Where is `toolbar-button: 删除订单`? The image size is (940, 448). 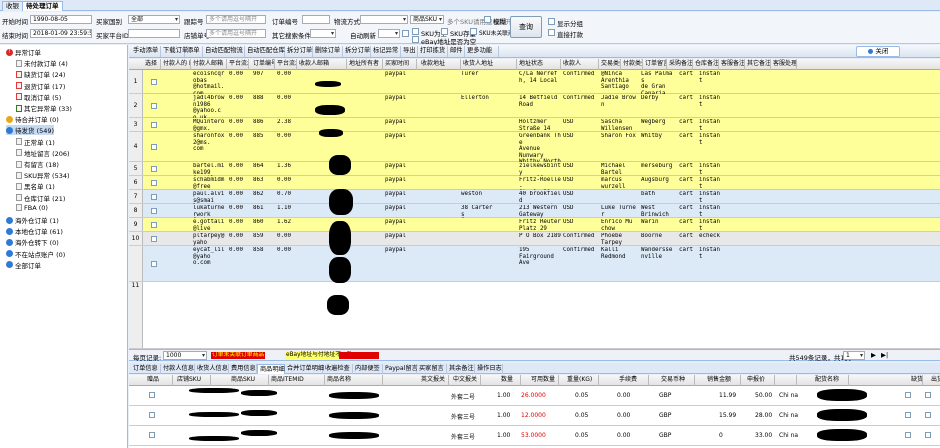 toolbar-button: 删除订单 is located at coordinates (328, 51).